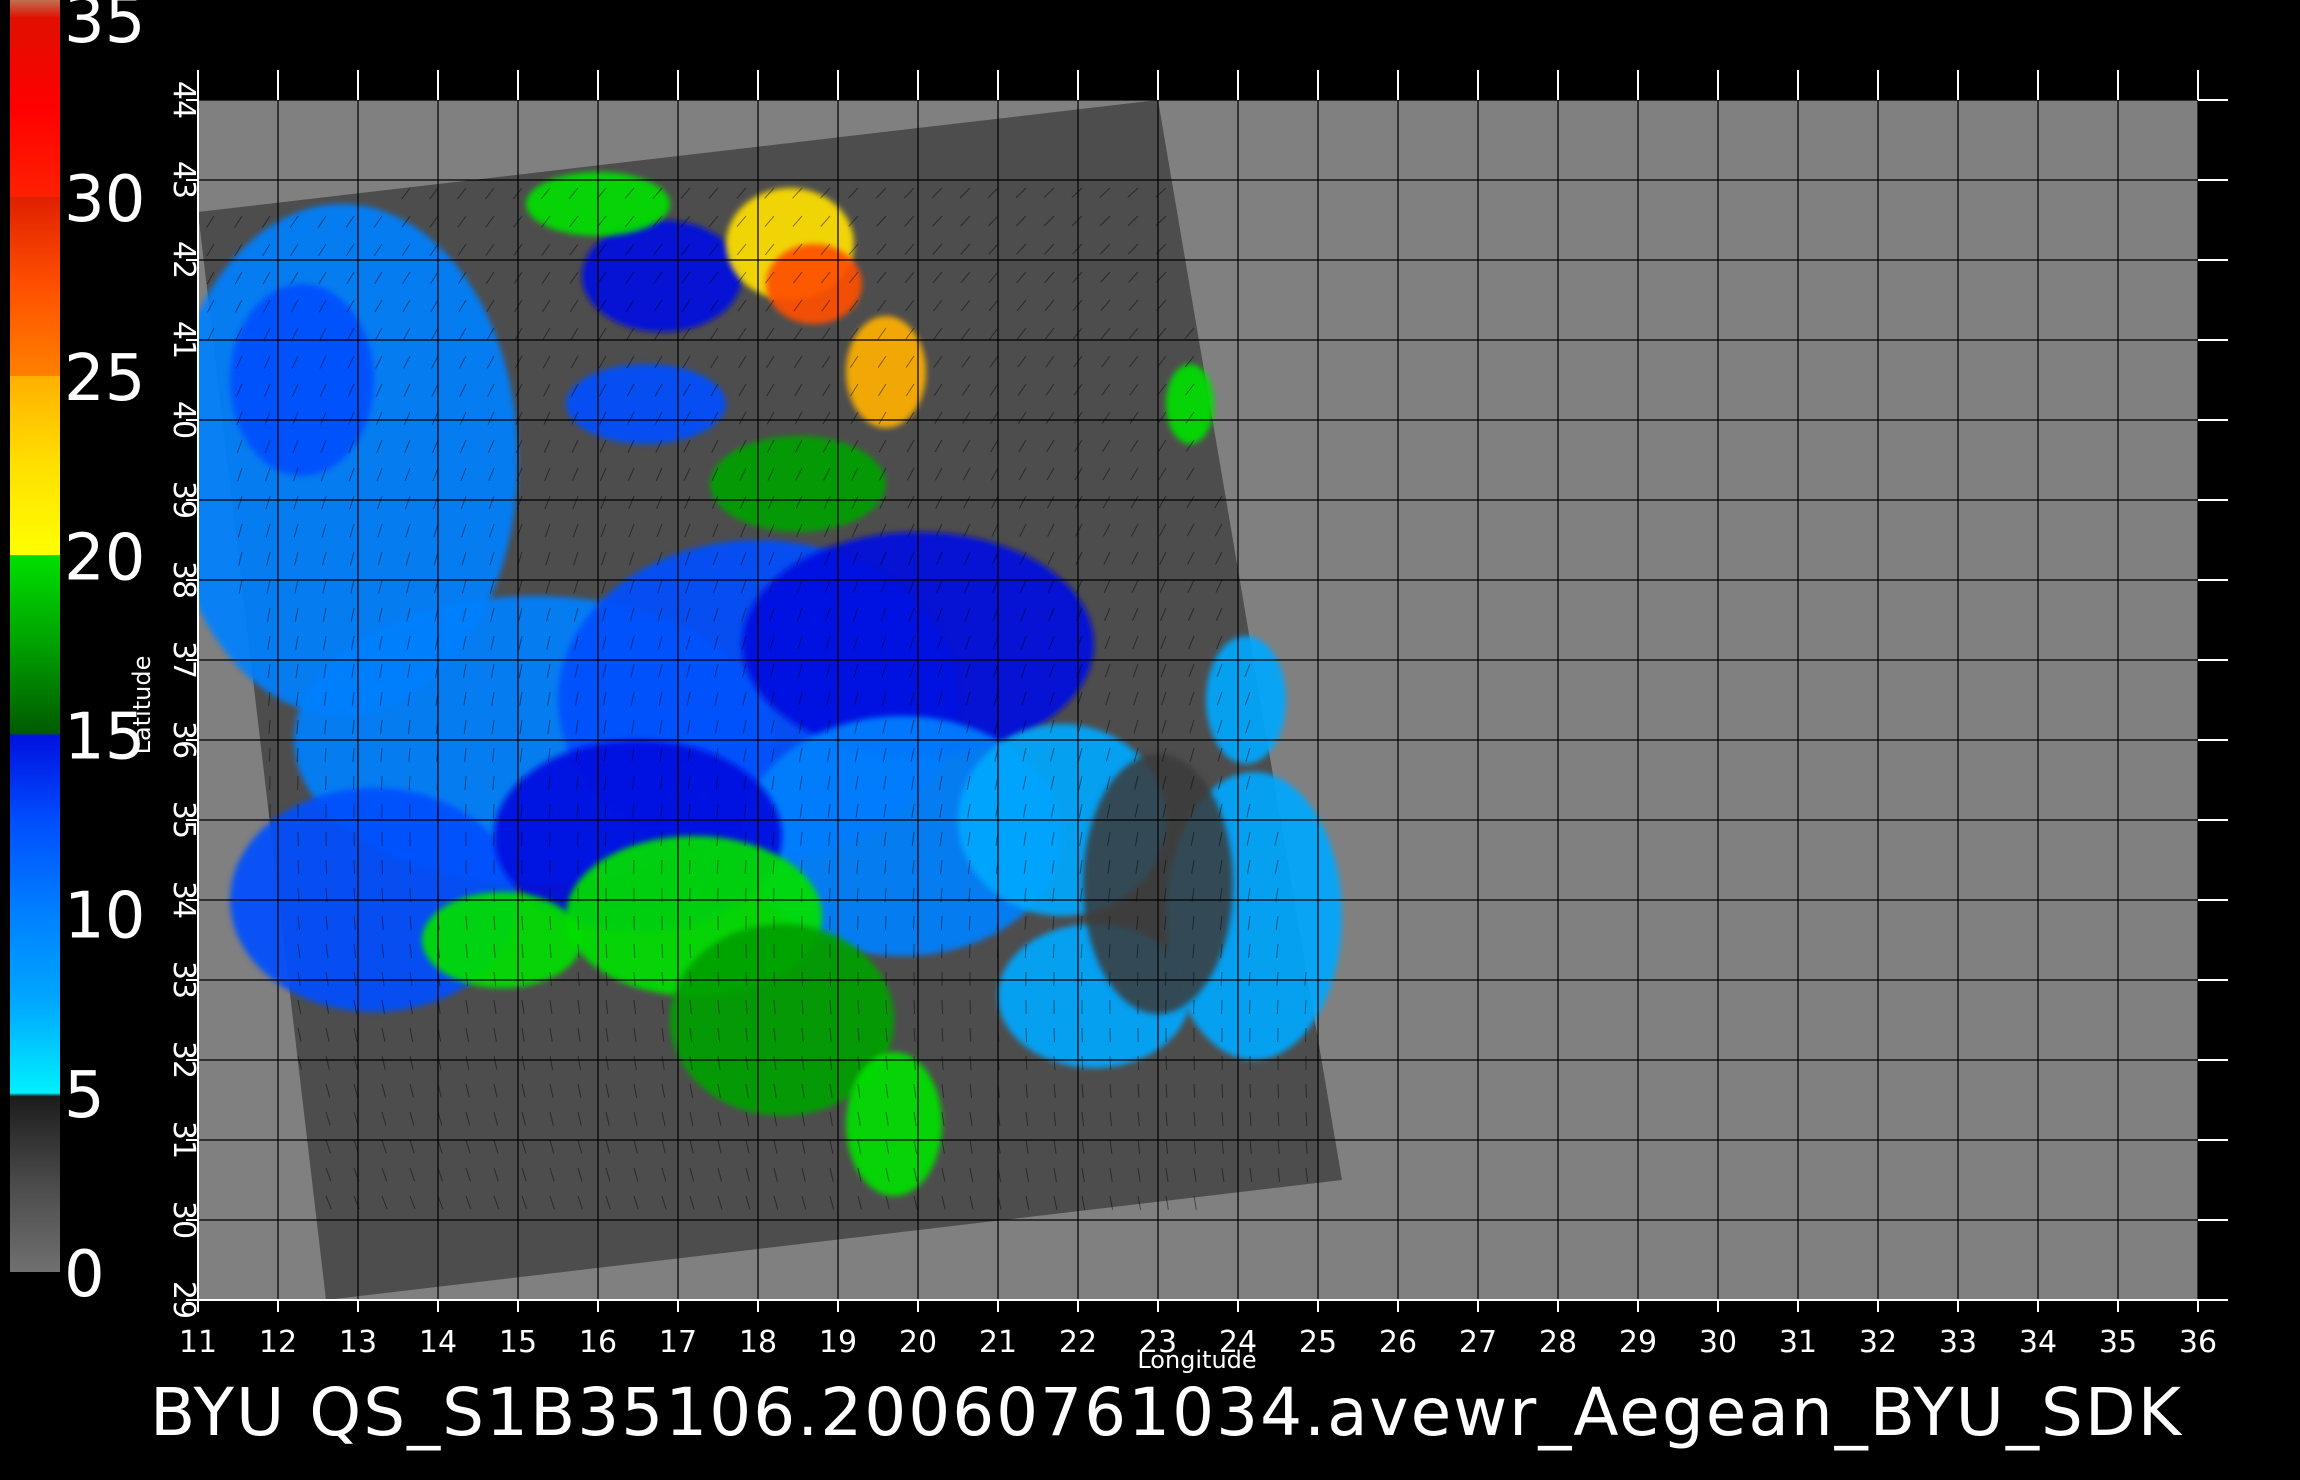  What do you see at coordinates (104, 917) in the screenshot?
I see `colorbar-tick-label: 10` at bounding box center [104, 917].